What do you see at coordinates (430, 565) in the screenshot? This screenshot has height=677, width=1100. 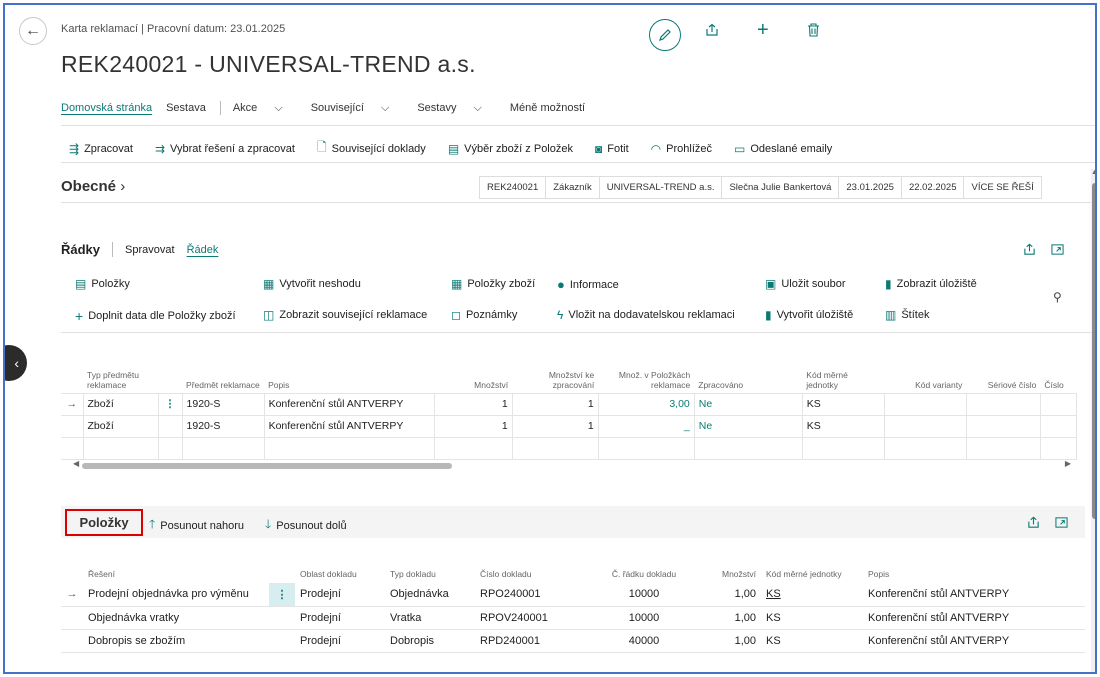 I see `col-doc-type: Typ dokladu` at bounding box center [430, 565].